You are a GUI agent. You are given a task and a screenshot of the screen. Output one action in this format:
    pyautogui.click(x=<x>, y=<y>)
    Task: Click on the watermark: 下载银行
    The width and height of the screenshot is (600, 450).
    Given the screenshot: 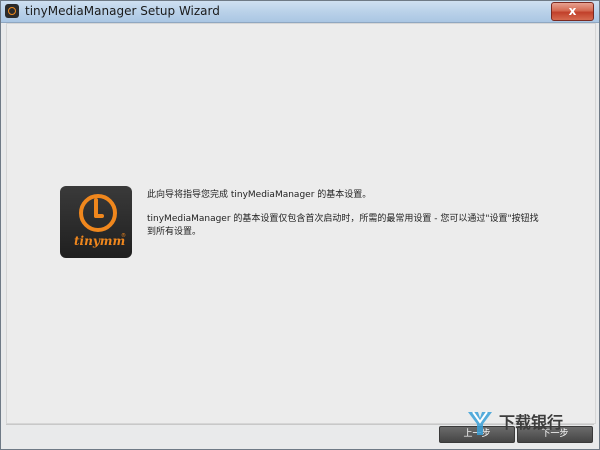 What is the action you would take?
    pyautogui.click(x=532, y=426)
    